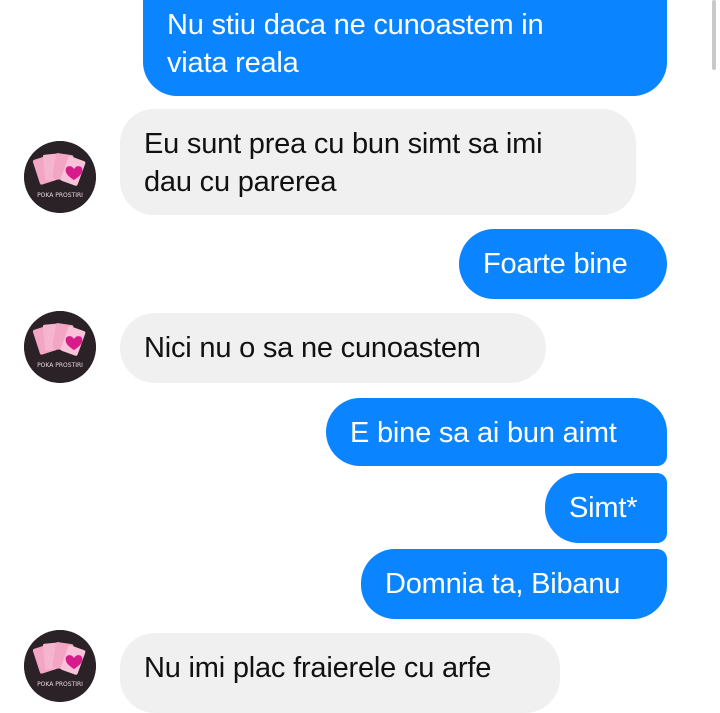 Image resolution: width=720 pixels, height=713 pixels. What do you see at coordinates (333, 348) in the screenshot?
I see `received-message-bubble: Nici nu o sa ne cunoastem` at bounding box center [333, 348].